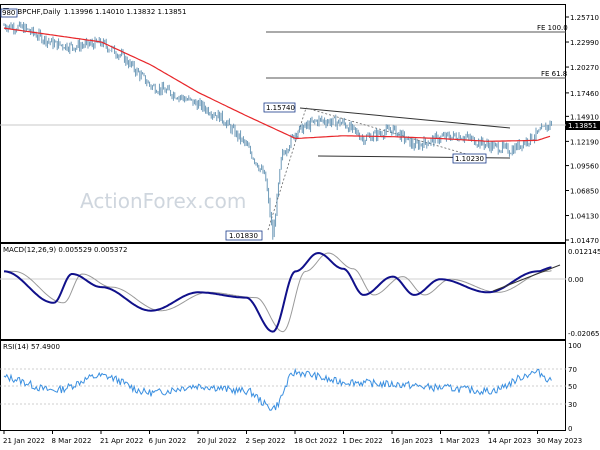 The height and width of the screenshot is (450, 600). What do you see at coordinates (584, 241) in the screenshot?
I see `price-axis-label: 1.01470` at bounding box center [584, 241].